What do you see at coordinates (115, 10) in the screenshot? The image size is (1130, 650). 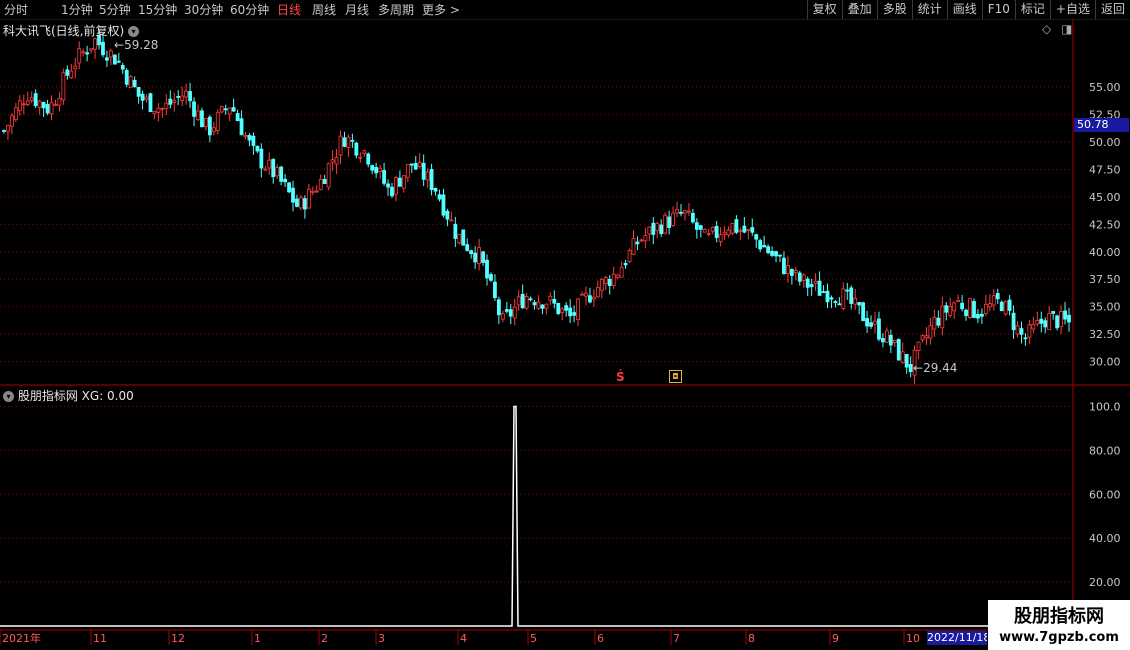 I see `period-tab-5min: 5分钟` at bounding box center [115, 10].